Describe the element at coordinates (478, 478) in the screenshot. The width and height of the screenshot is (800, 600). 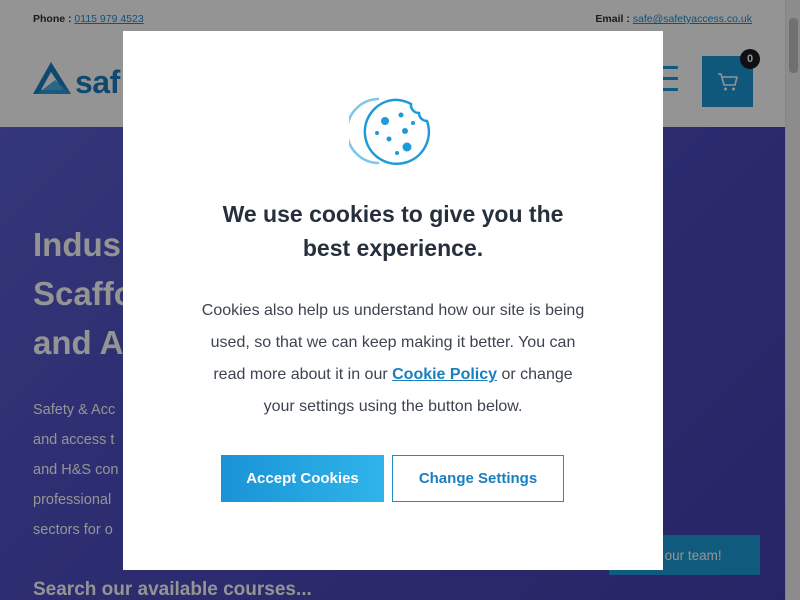
I see `change-settings-button: Change Settings` at that location.